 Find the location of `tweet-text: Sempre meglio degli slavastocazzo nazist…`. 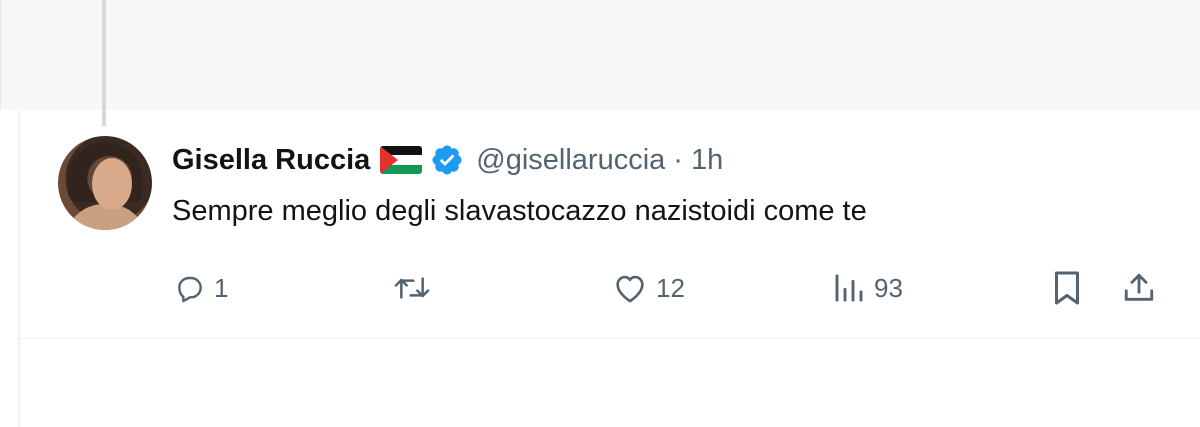

tweet-text: Sempre meglio degli slavastocazzo nazist… is located at coordinates (519, 211).